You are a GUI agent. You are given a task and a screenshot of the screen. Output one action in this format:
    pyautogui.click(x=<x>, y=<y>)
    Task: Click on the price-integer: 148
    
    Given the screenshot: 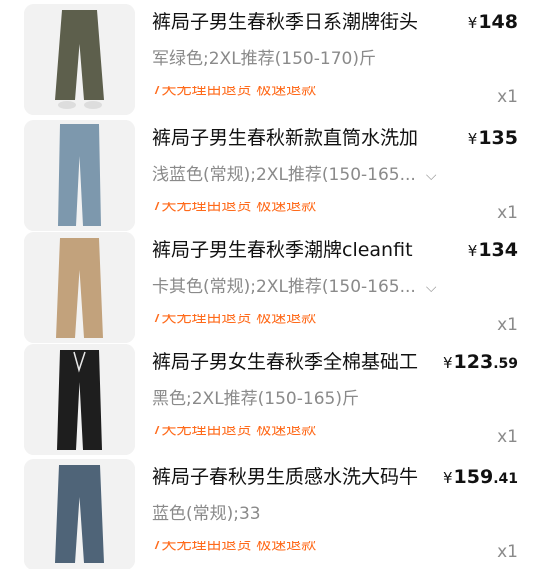 What is the action you would take?
    pyautogui.click(x=498, y=22)
    